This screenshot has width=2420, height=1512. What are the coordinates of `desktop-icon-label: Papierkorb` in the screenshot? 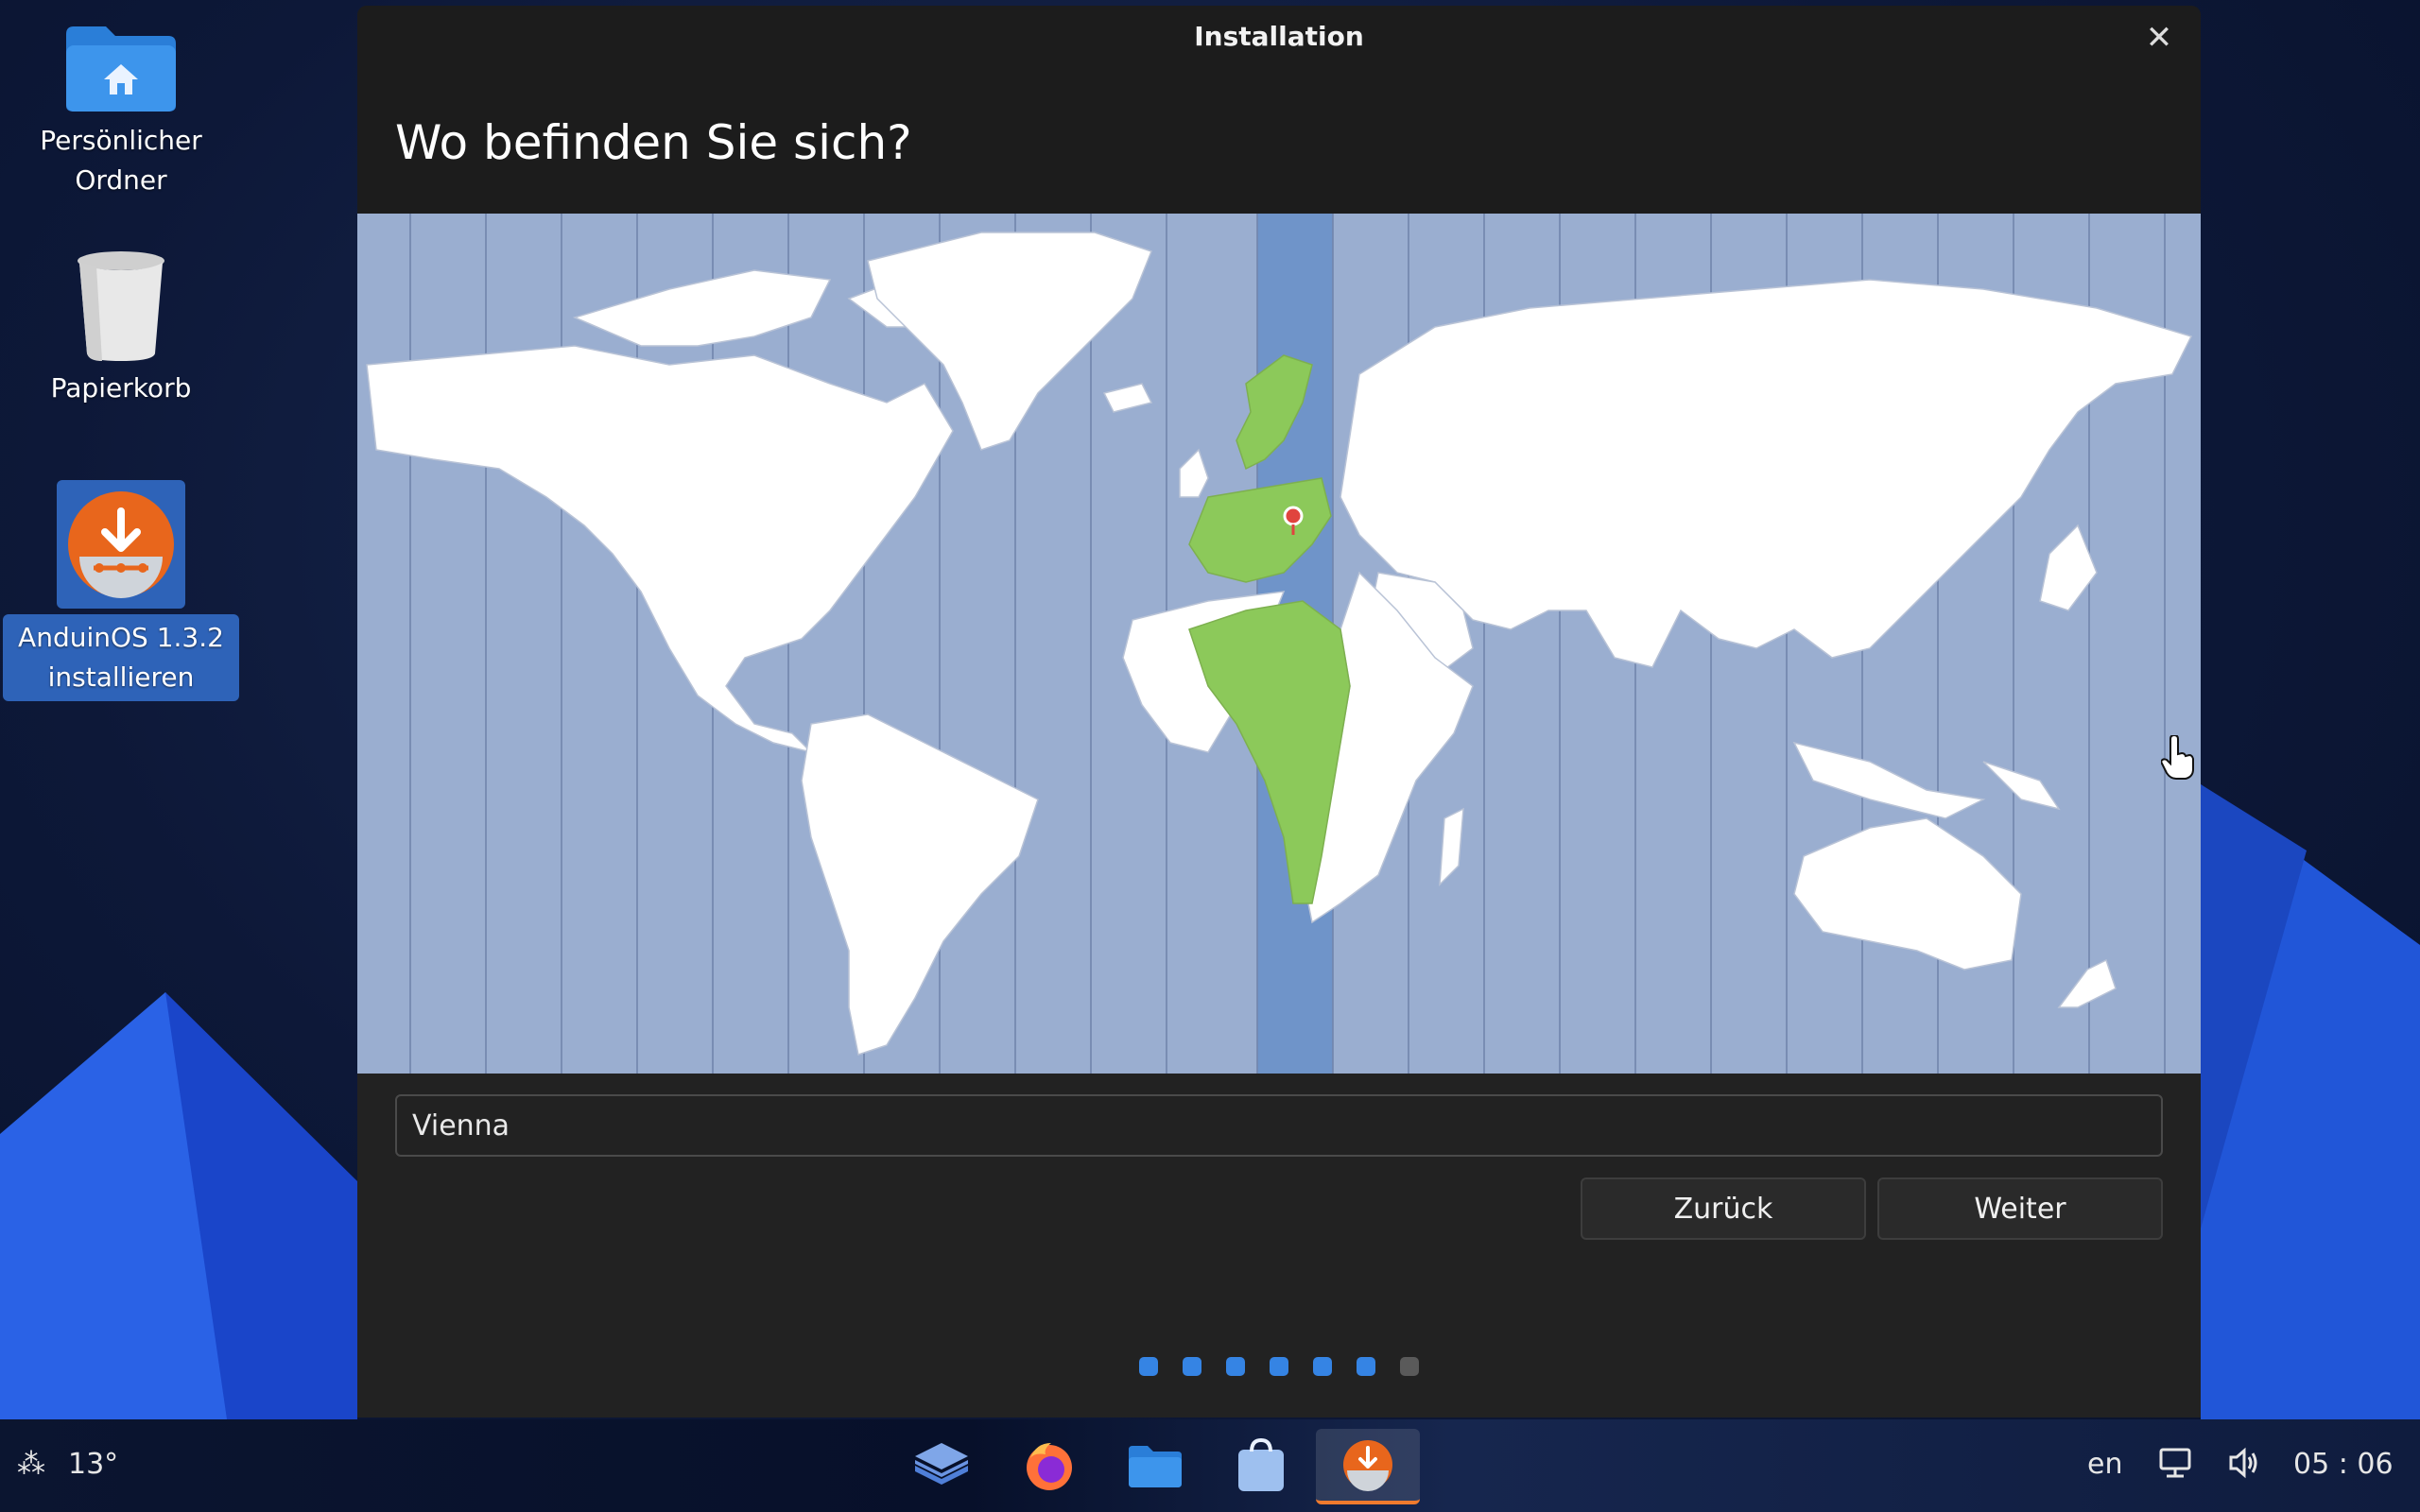 It's located at (121, 388).